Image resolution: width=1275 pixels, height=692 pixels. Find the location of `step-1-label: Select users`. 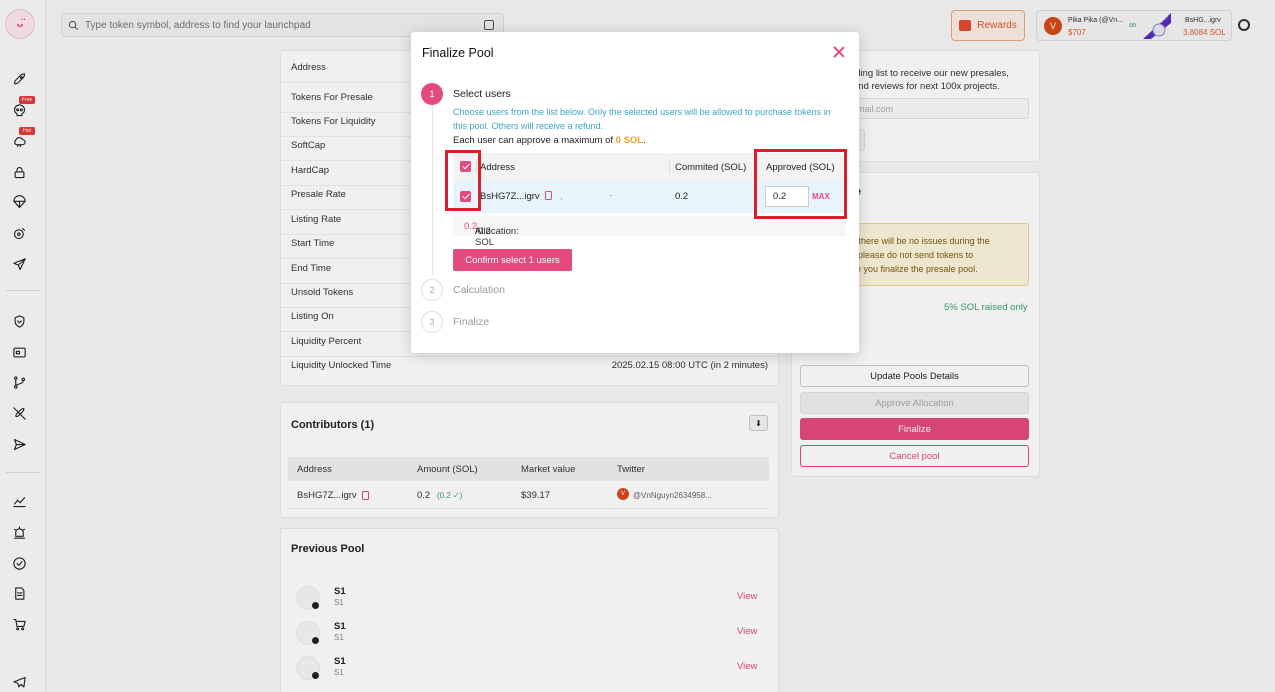

step-1-label: Select users is located at coordinates (482, 94).